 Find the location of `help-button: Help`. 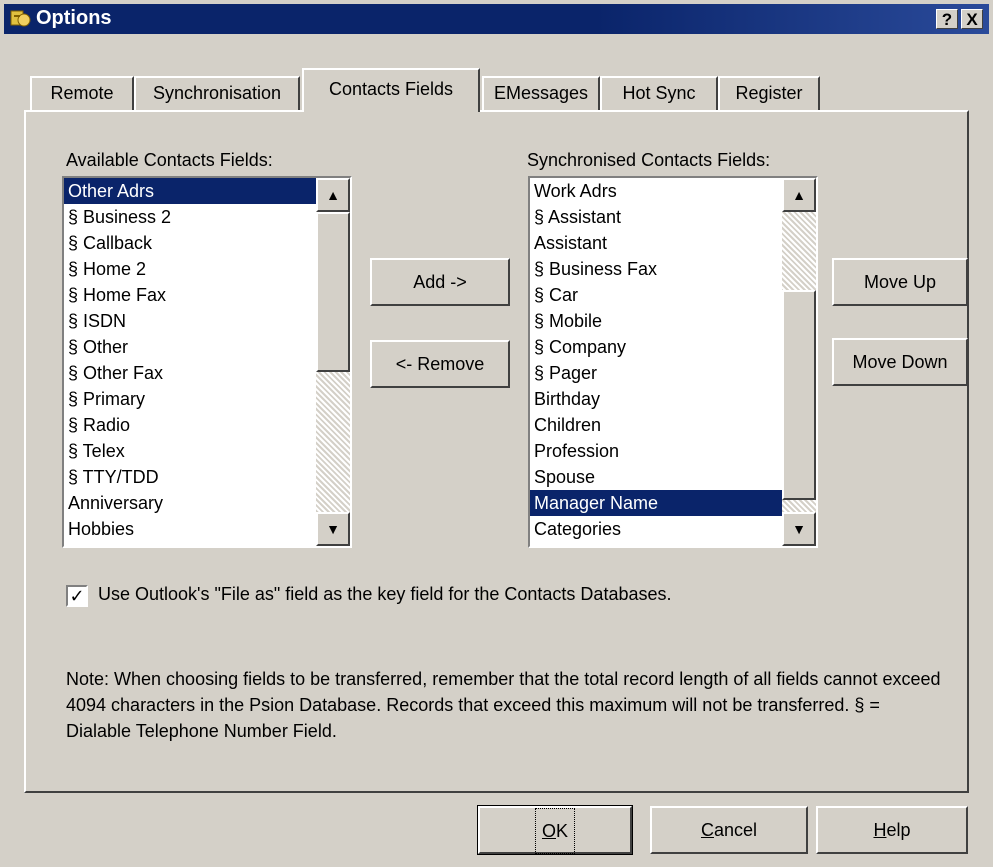

help-button: Help is located at coordinates (892, 830).